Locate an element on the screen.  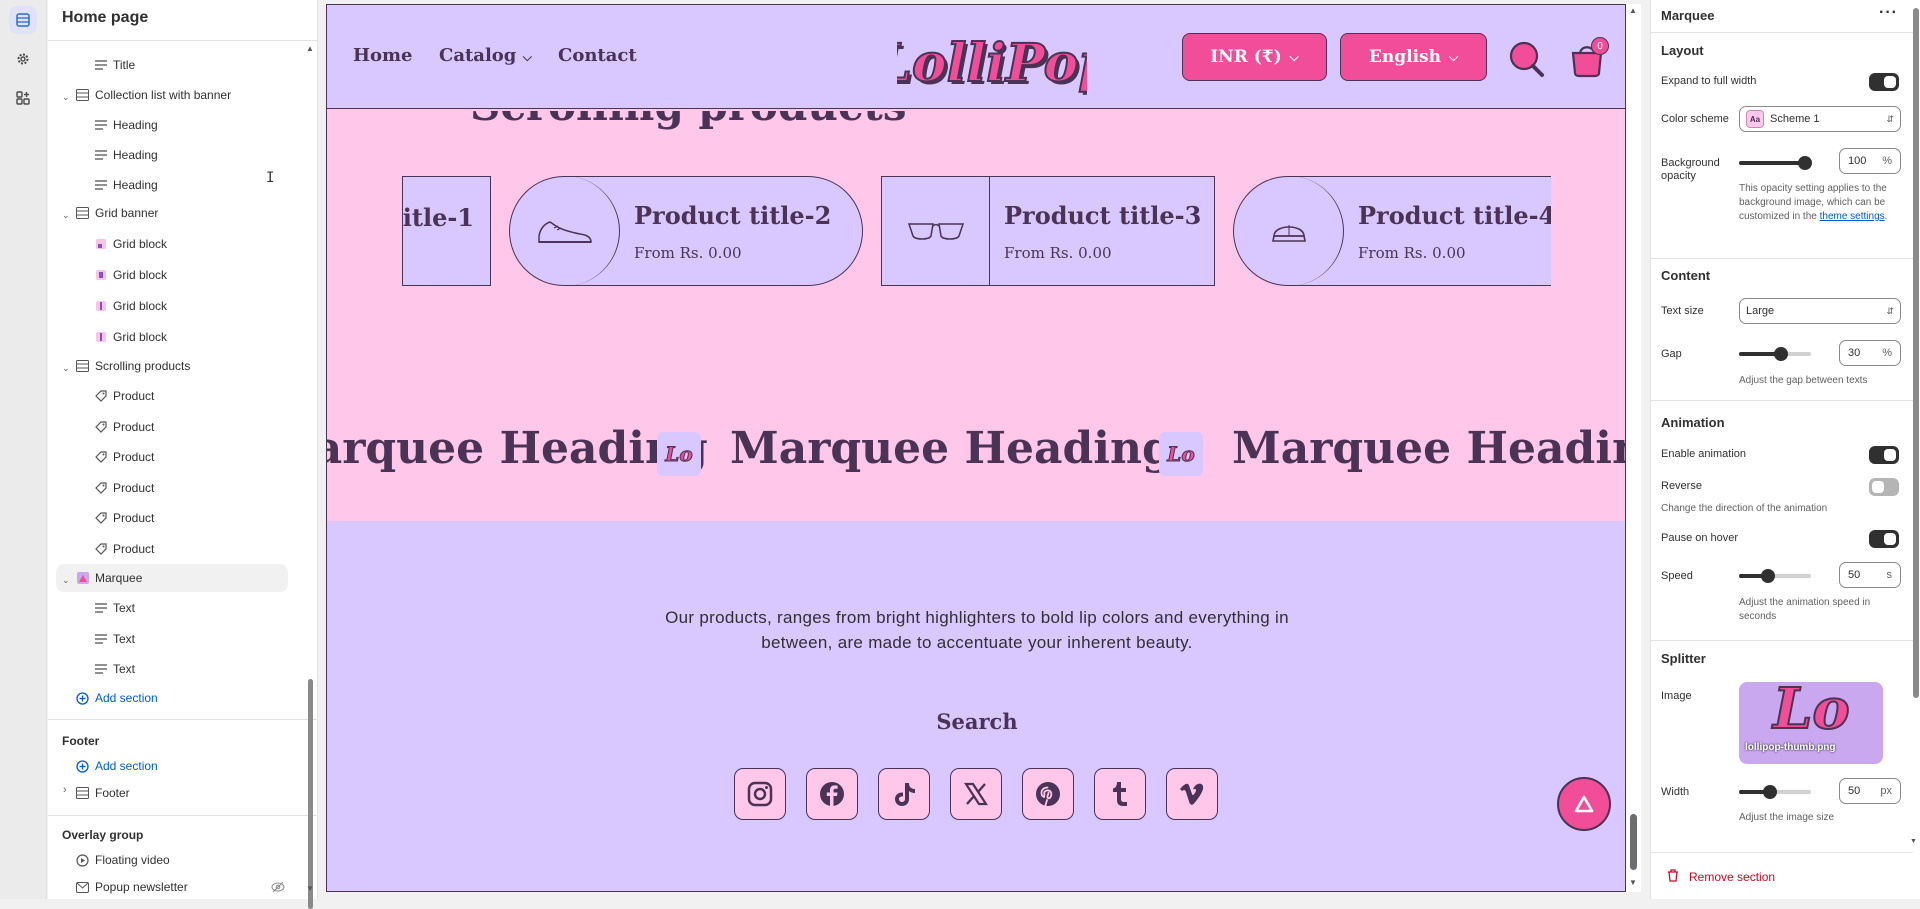
product-card: Product title-2 From Rs. 0.00 is located at coordinates (686, 231).